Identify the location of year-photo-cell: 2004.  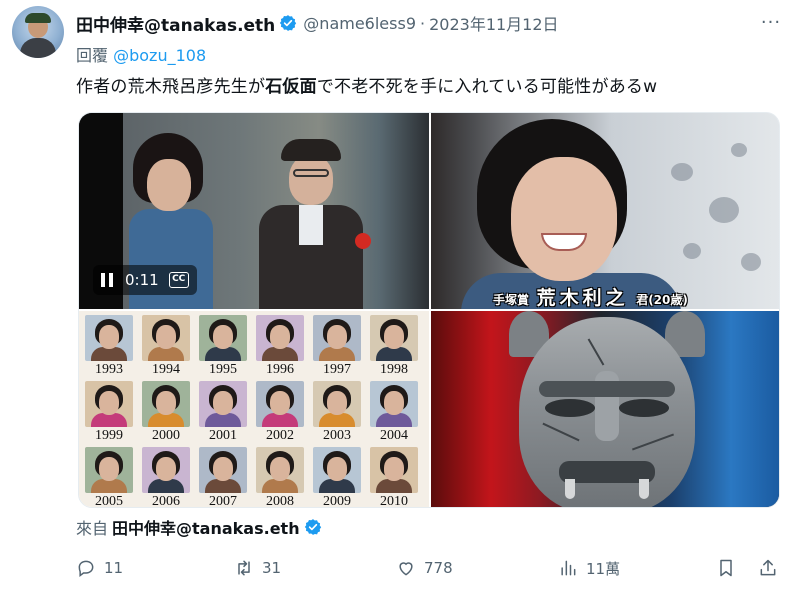
(394, 412).